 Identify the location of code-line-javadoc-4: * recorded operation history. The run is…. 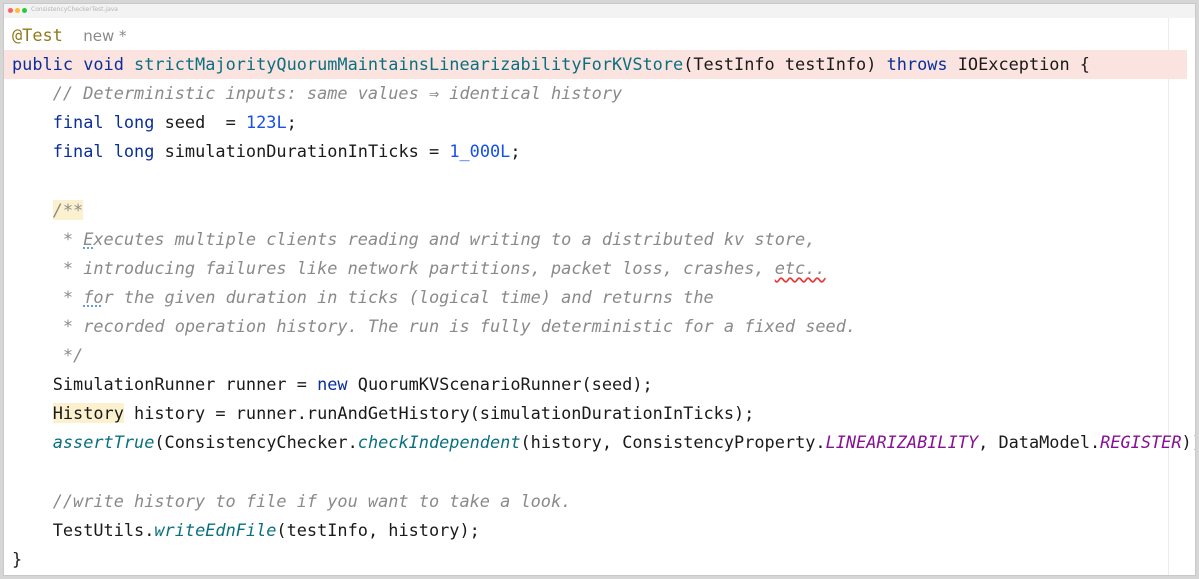
(603, 326).